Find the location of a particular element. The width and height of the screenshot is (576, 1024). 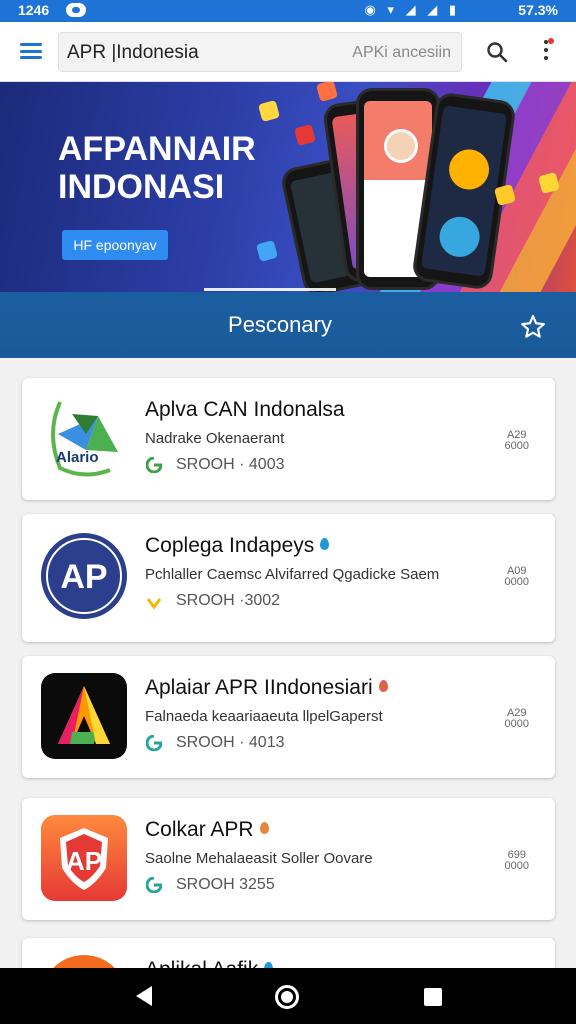

app-title: Aplikal Aafik is located at coordinates (209, 963).